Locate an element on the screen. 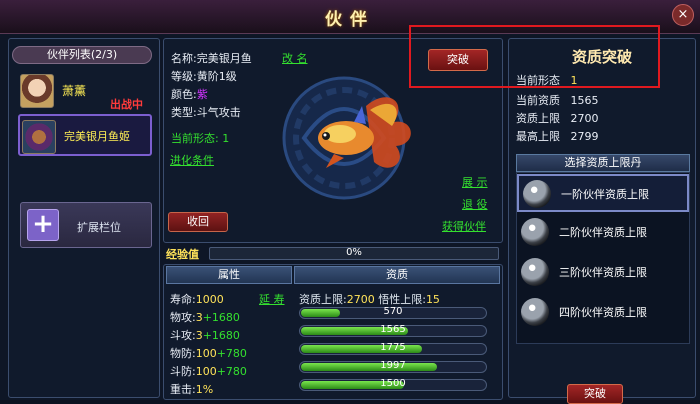 The width and height of the screenshot is (700, 404). partner-name: 萧薰 is located at coordinates (74, 91).